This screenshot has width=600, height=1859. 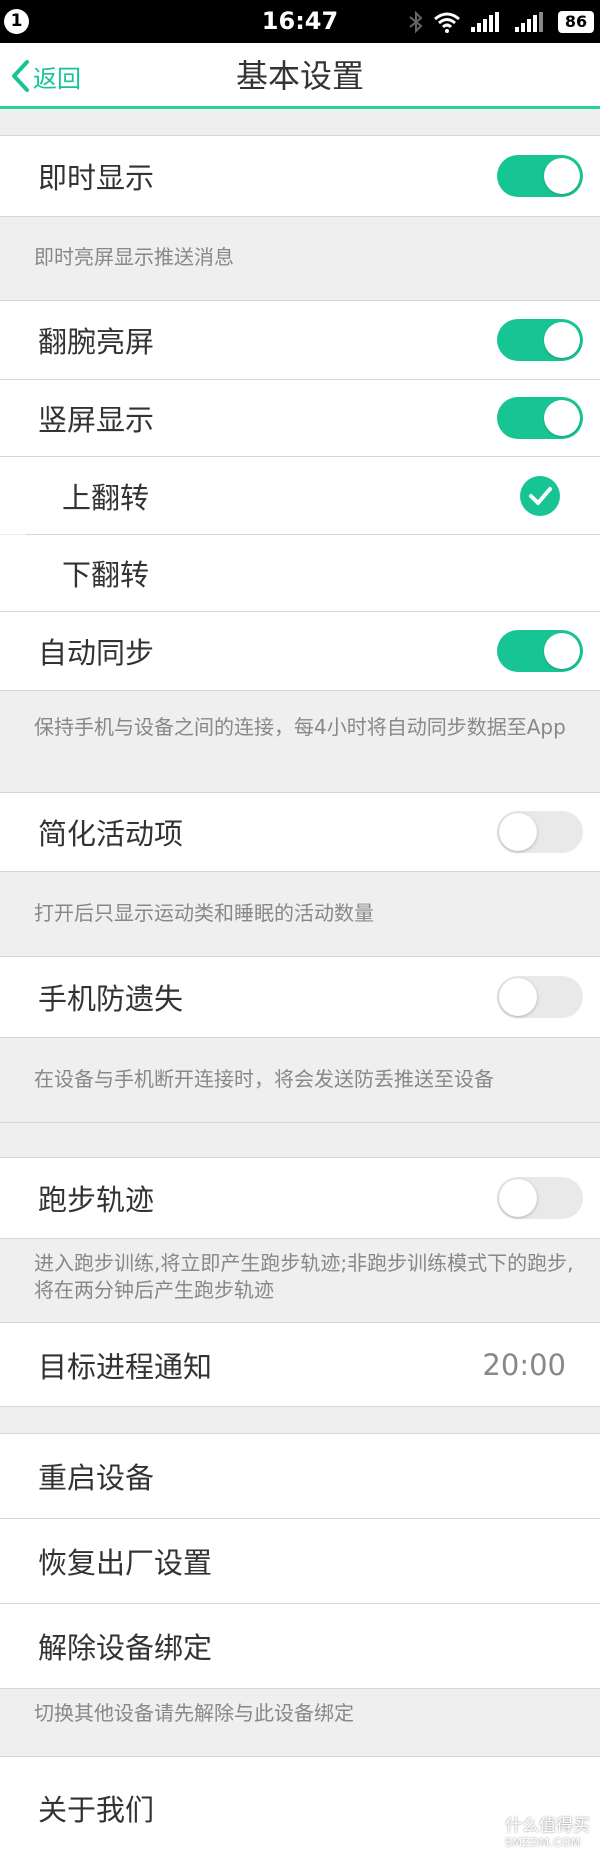 I want to click on setting-value: 20:00, so click(x=524, y=1364).